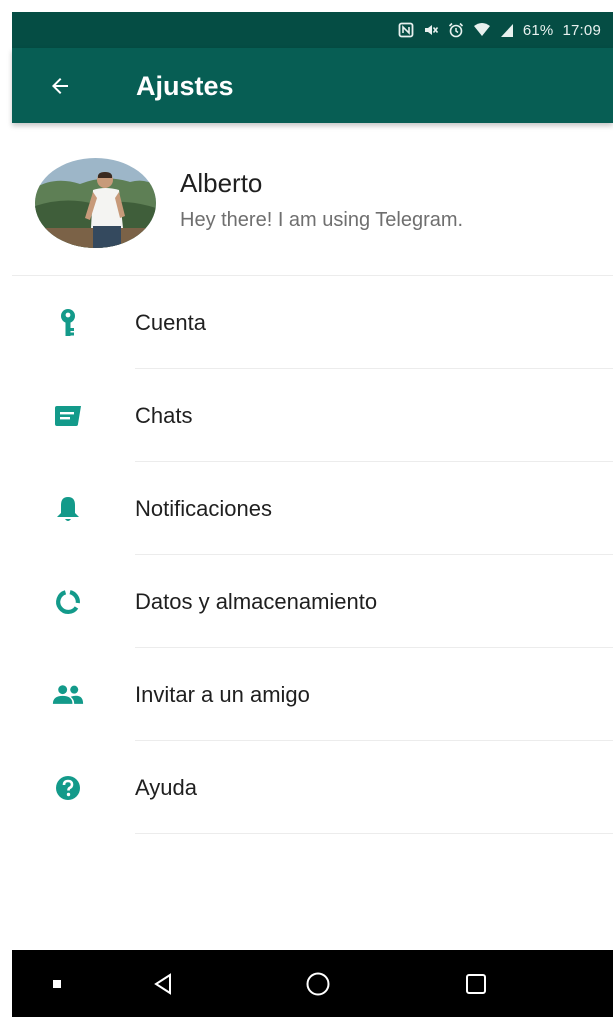  Describe the element at coordinates (506, 30) in the screenshot. I see `signal-icon` at that location.